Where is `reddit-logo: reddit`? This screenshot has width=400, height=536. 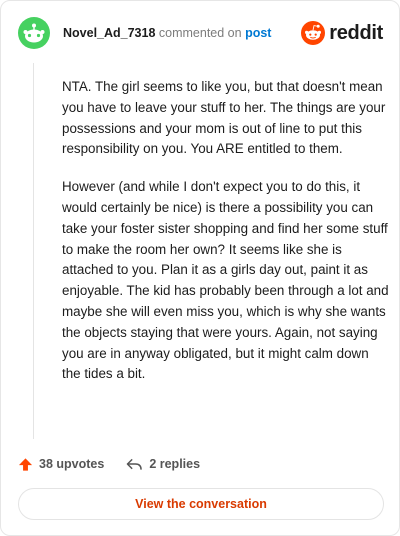
reddit-logo: reddit is located at coordinates (342, 33).